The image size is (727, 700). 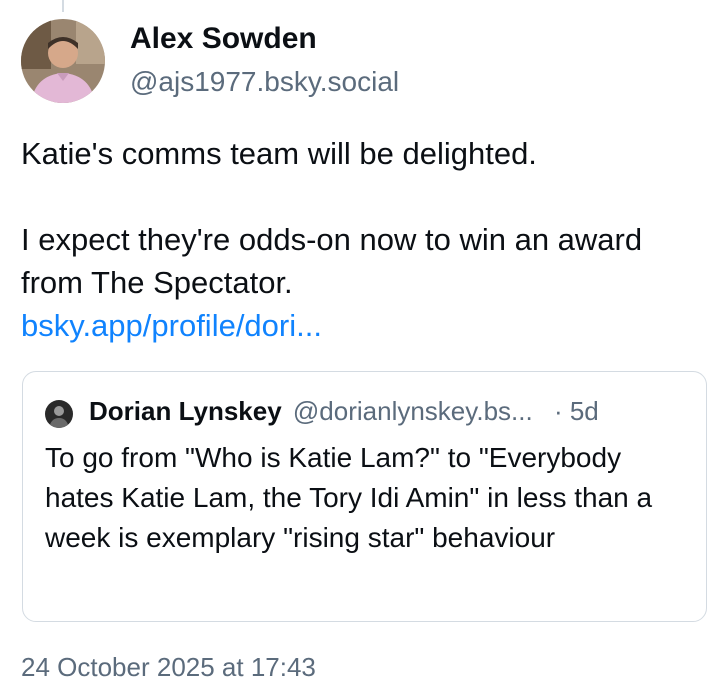 What do you see at coordinates (279, 153) in the screenshot?
I see `post-text-line: Katie's comms team will be delighted.` at bounding box center [279, 153].